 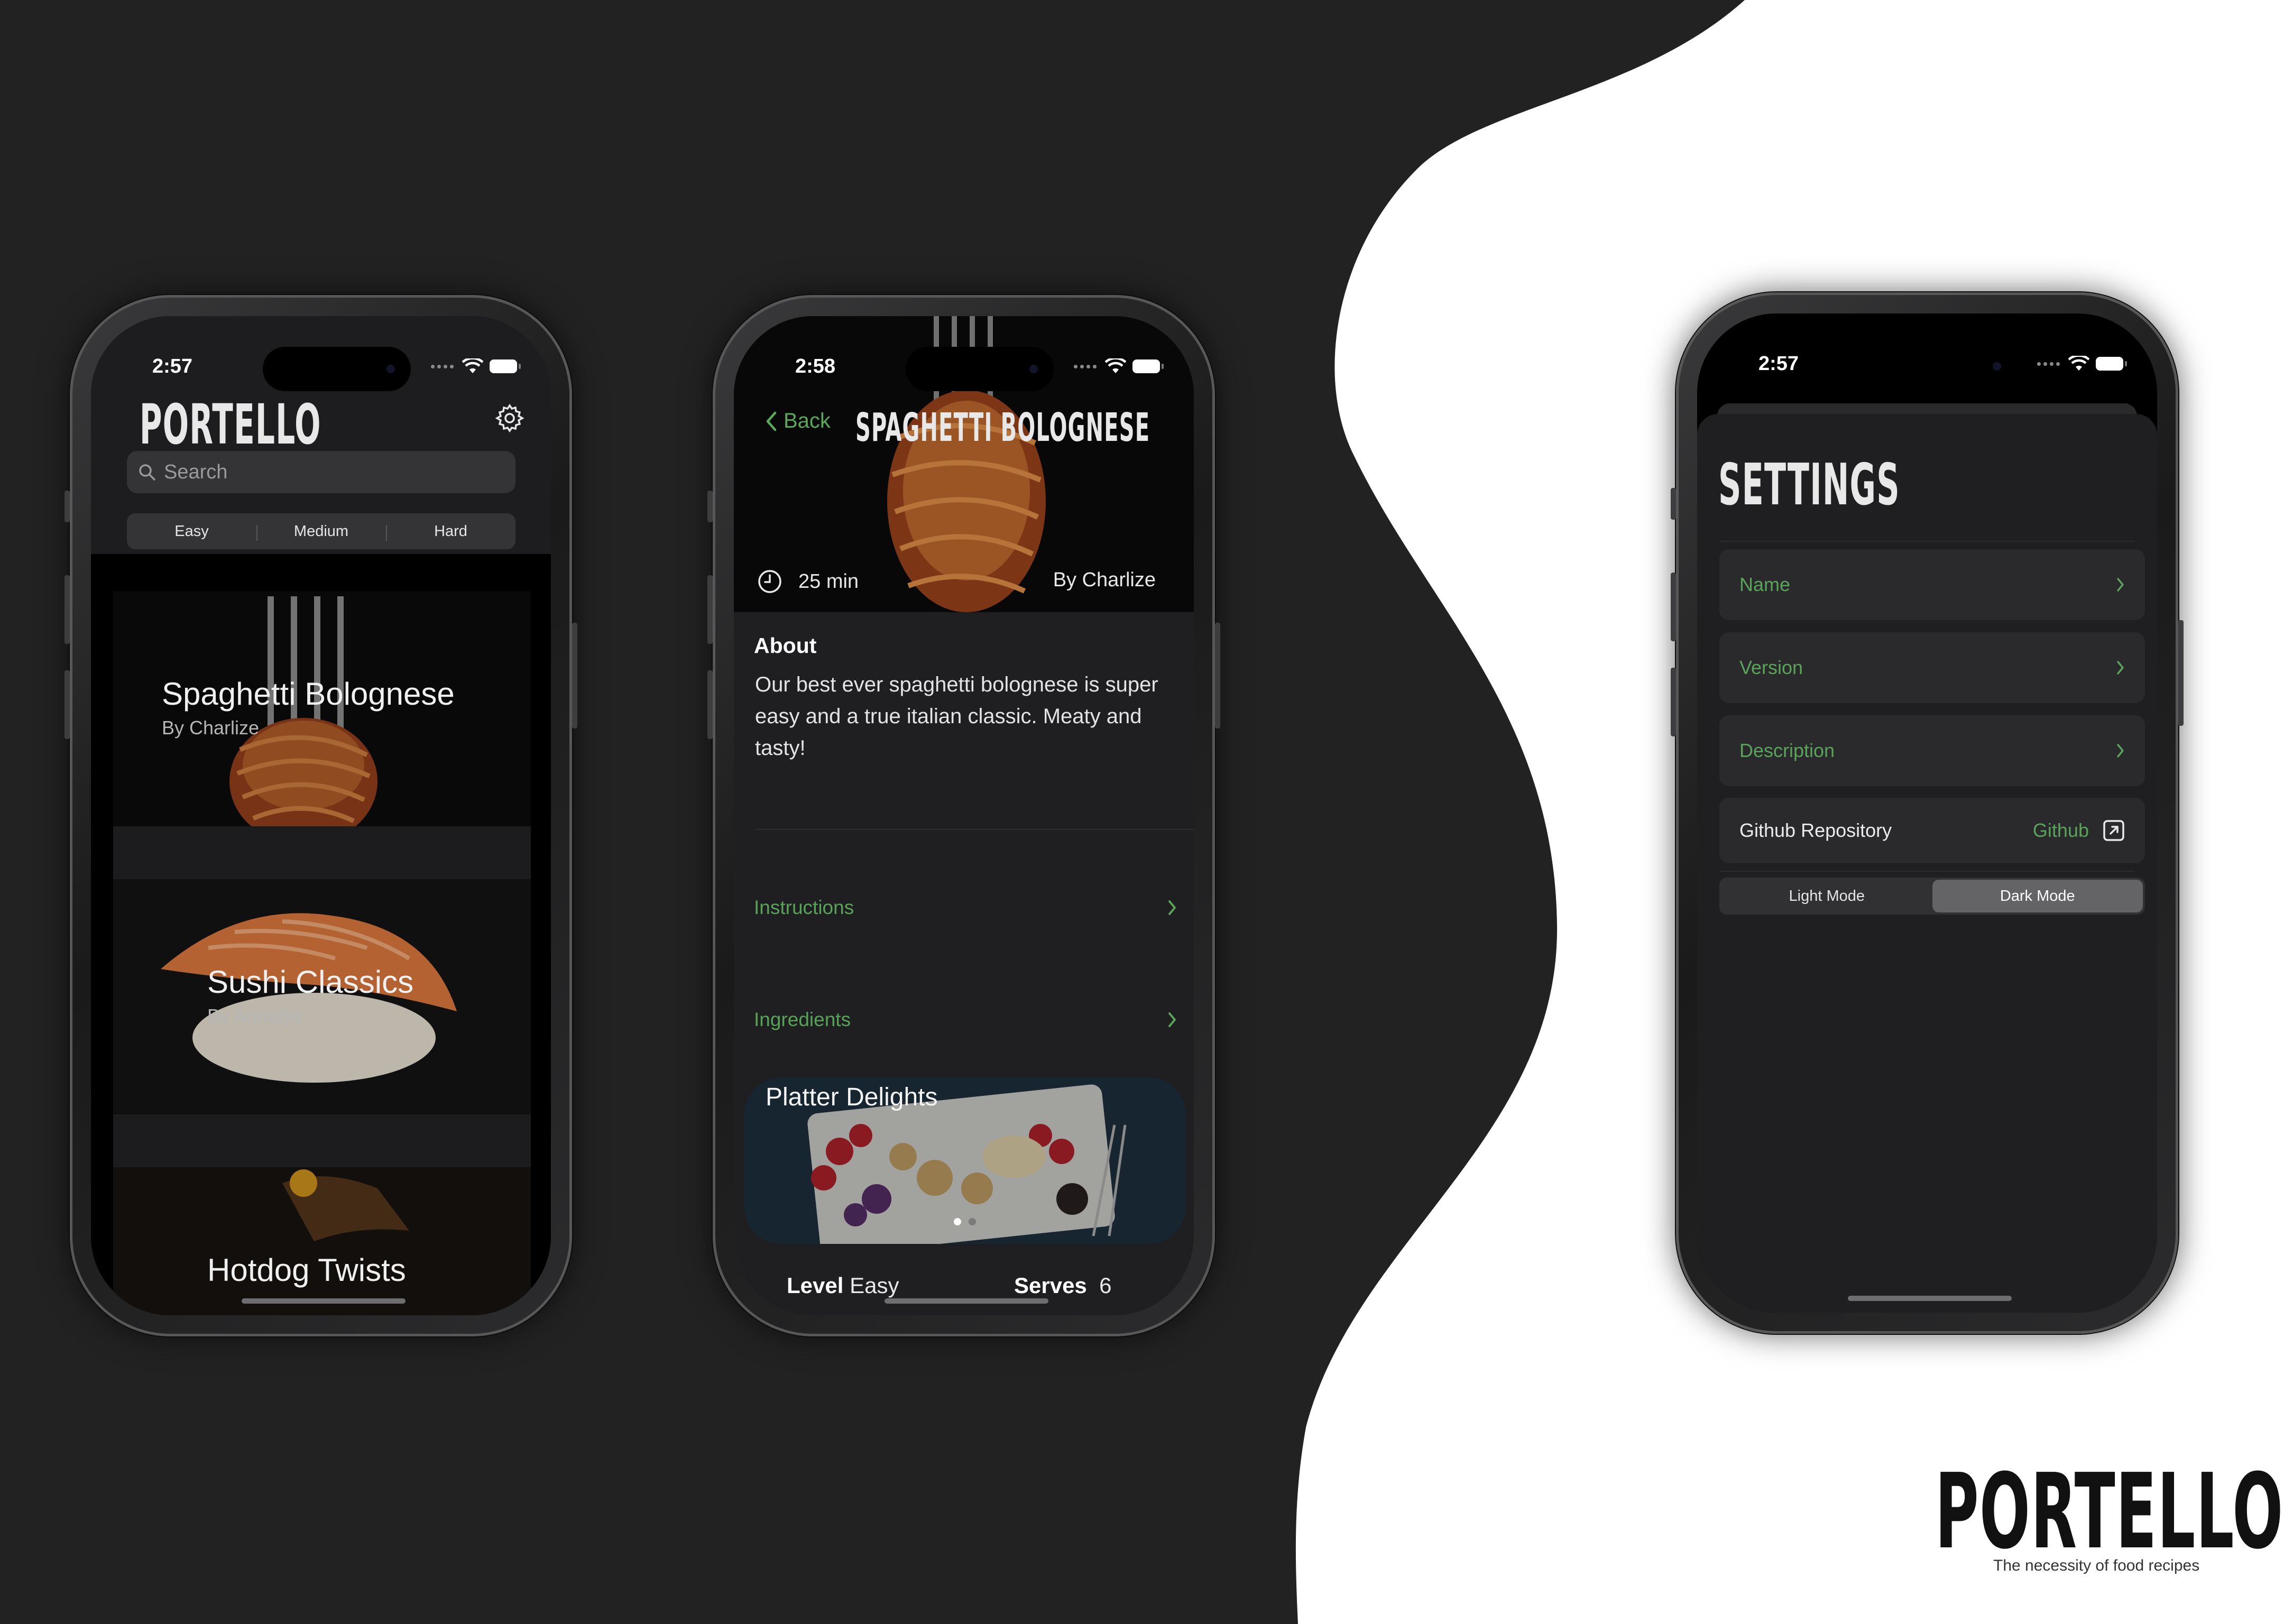 I want to click on recipe-card-spaghetti: Spaghetti Bolognese By Charlize, so click(x=322, y=708).